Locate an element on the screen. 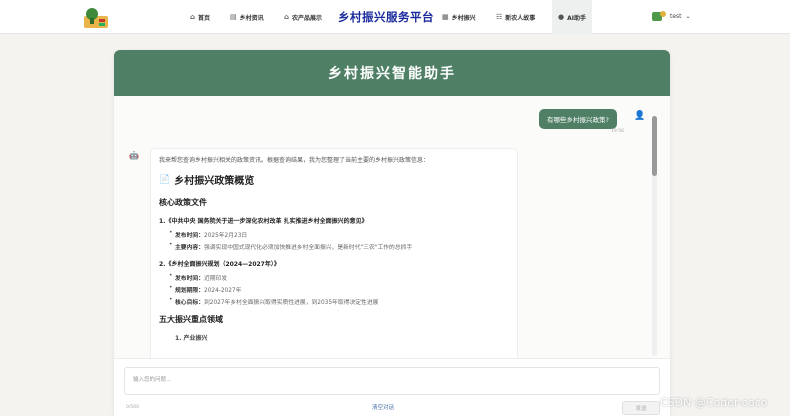 This screenshot has height=416, width=790. nav-ai-assistant: ● AI助手 is located at coordinates (572, 17).